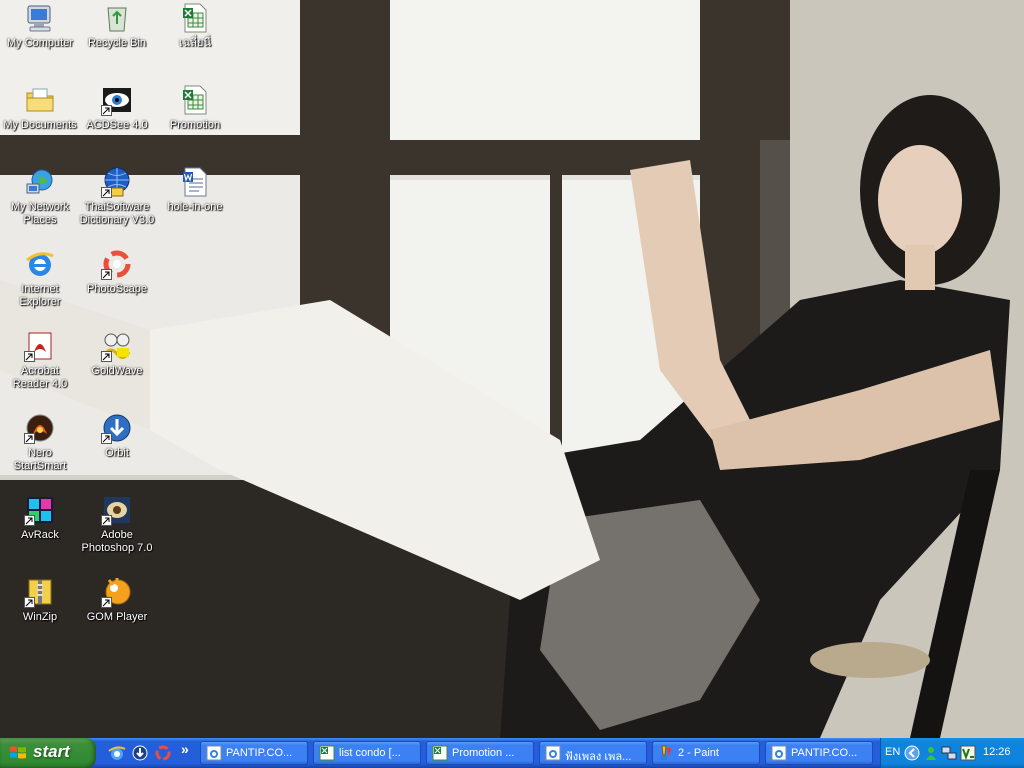 This screenshot has width=1024, height=768. Describe the element at coordinates (40, 346) in the screenshot. I see `acrobat-reader-icon` at that location.